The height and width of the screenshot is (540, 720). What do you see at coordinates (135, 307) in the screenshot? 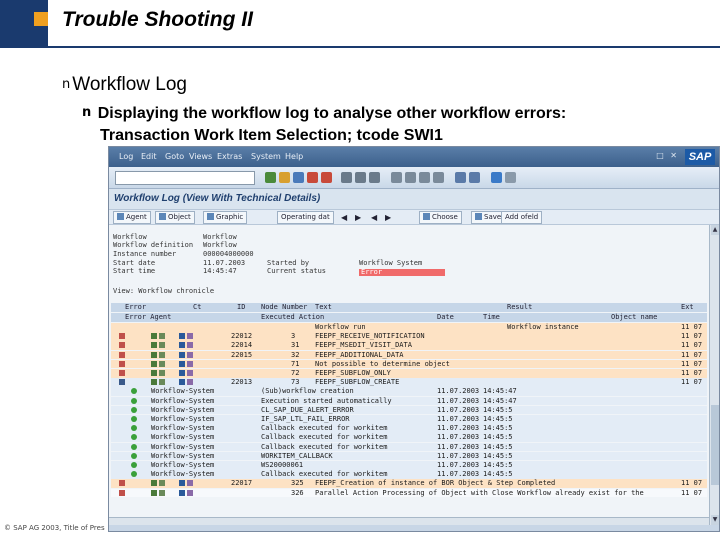
I see `col-error: Error` at bounding box center [135, 307].